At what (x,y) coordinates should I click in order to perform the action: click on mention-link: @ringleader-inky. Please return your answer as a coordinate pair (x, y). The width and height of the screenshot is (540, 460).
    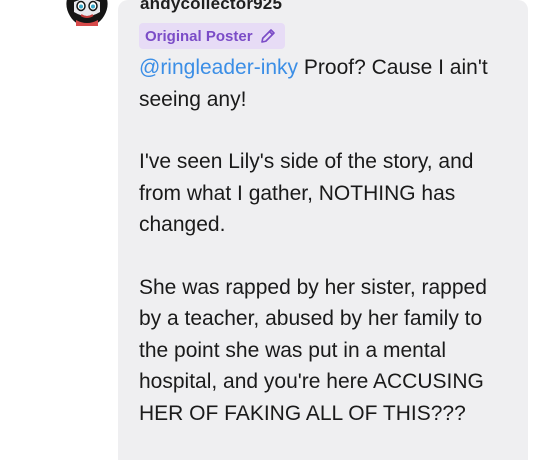
    Looking at the image, I should click on (218, 67).